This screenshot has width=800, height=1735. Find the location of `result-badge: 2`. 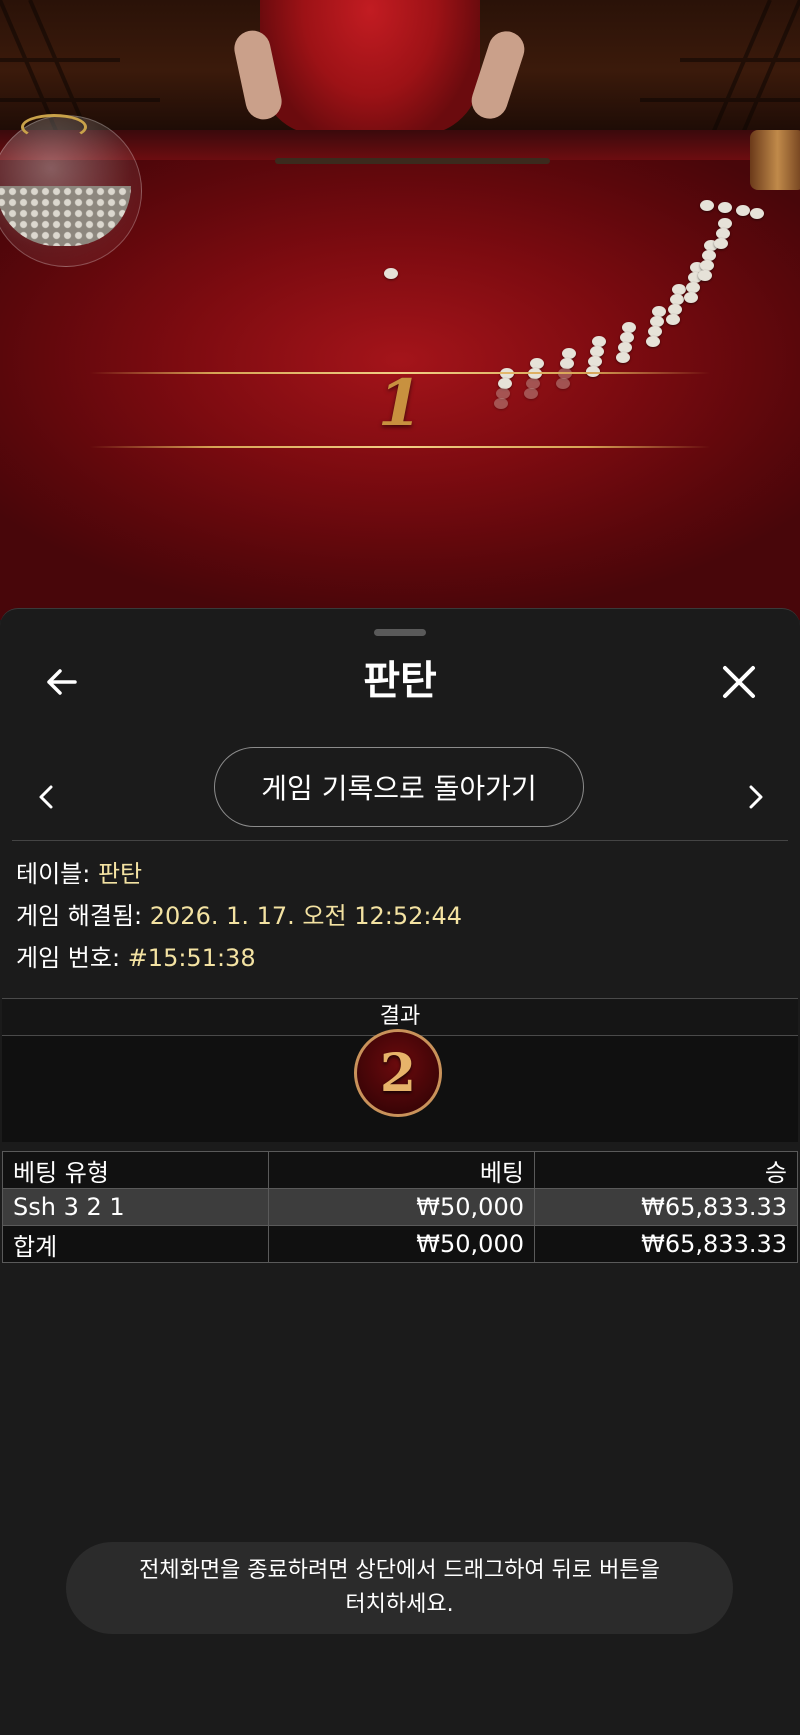

result-badge: 2 is located at coordinates (398, 1073).